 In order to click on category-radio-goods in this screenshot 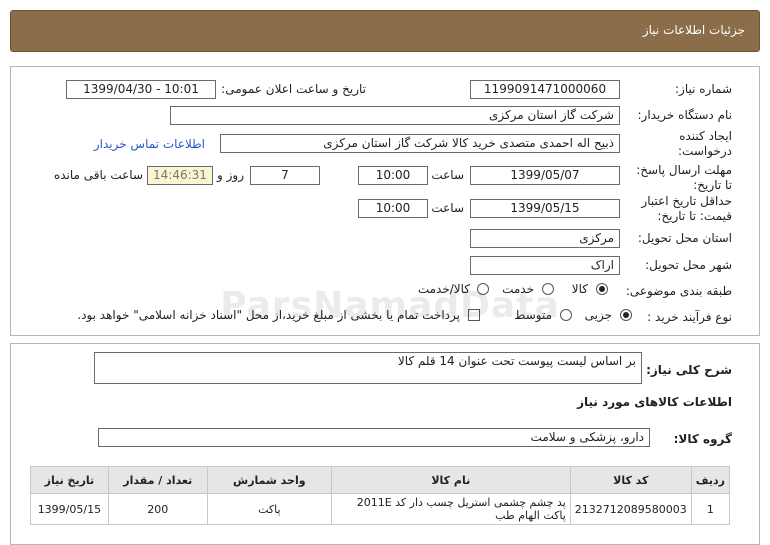, I will do `click(602, 289)`.